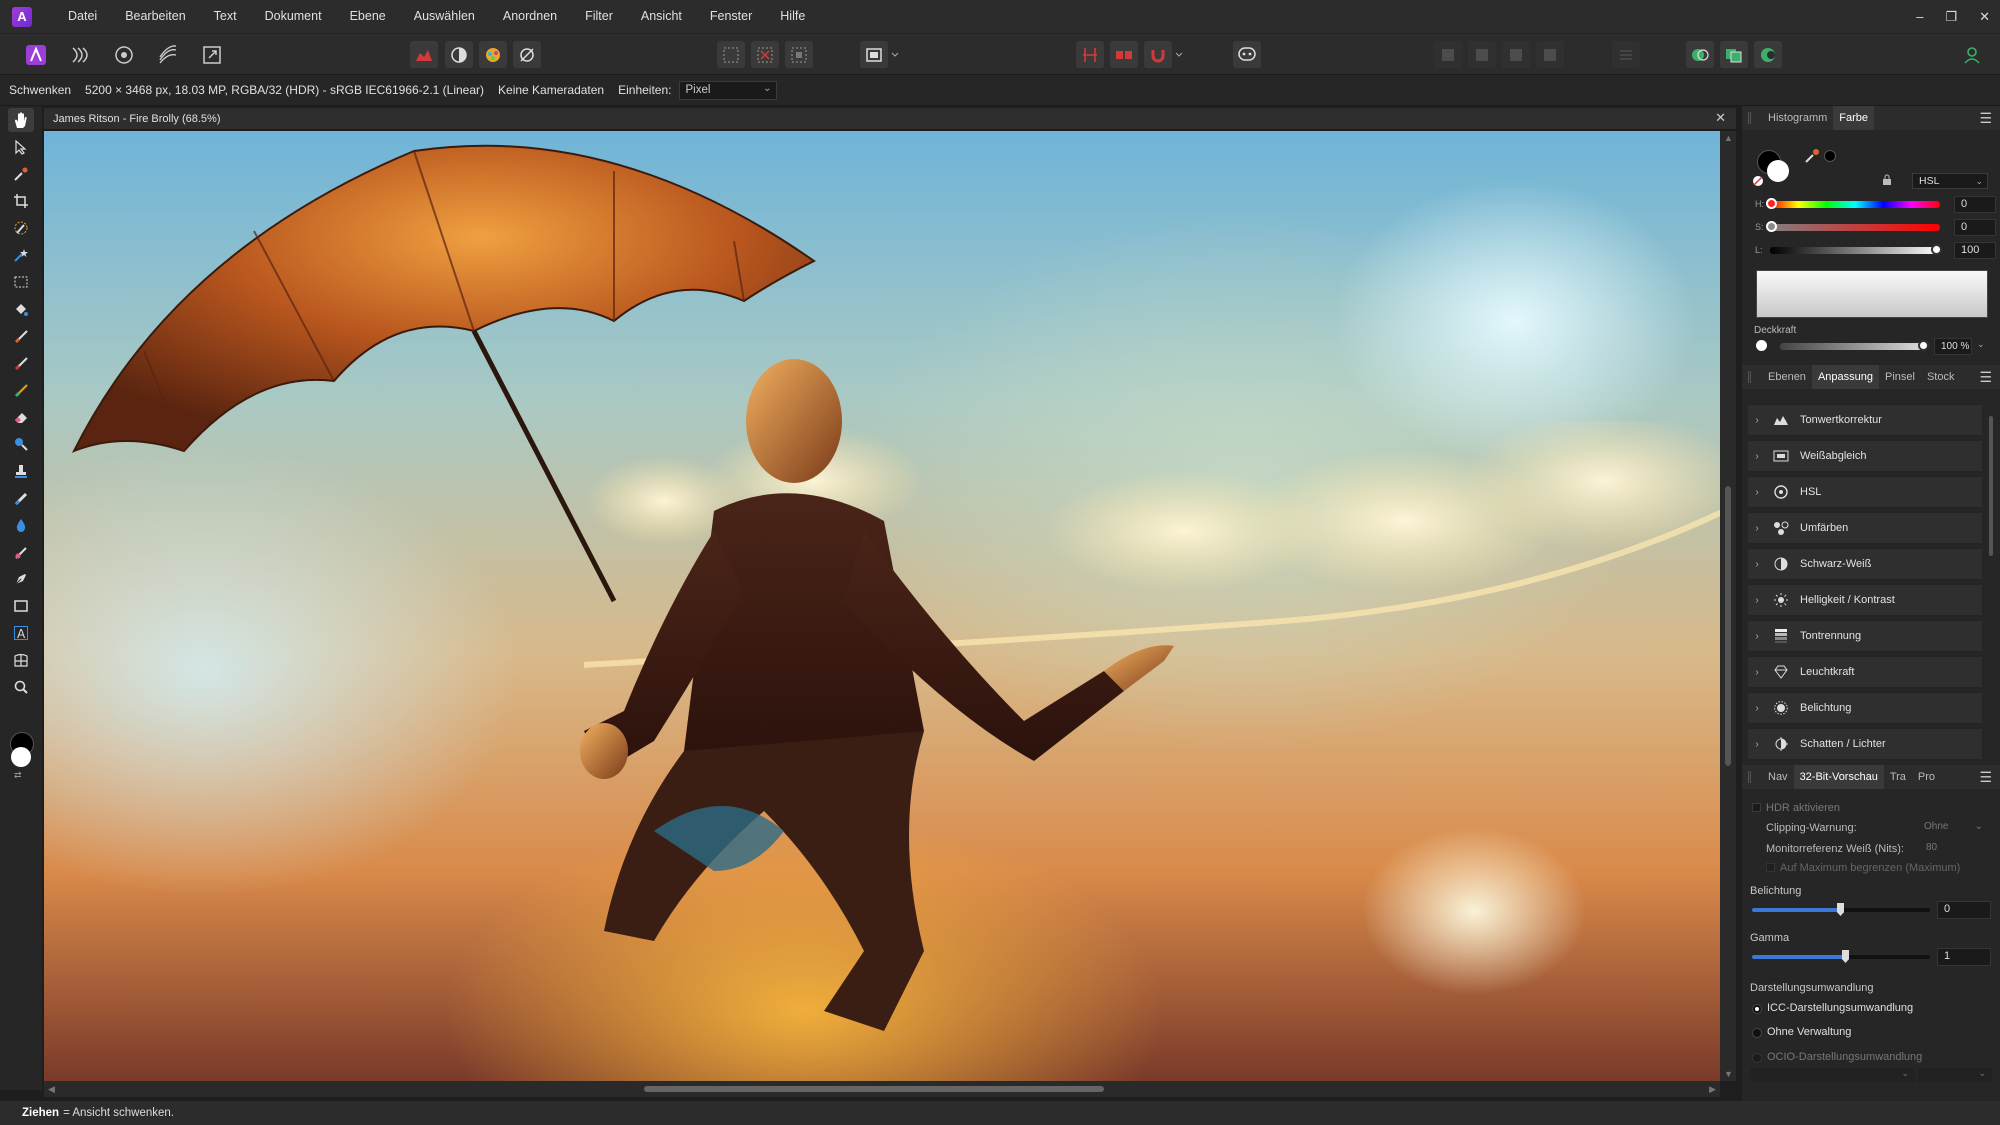  I want to click on tab-32-bit-vorschau: 32-Bit-Vorschau, so click(1838, 777).